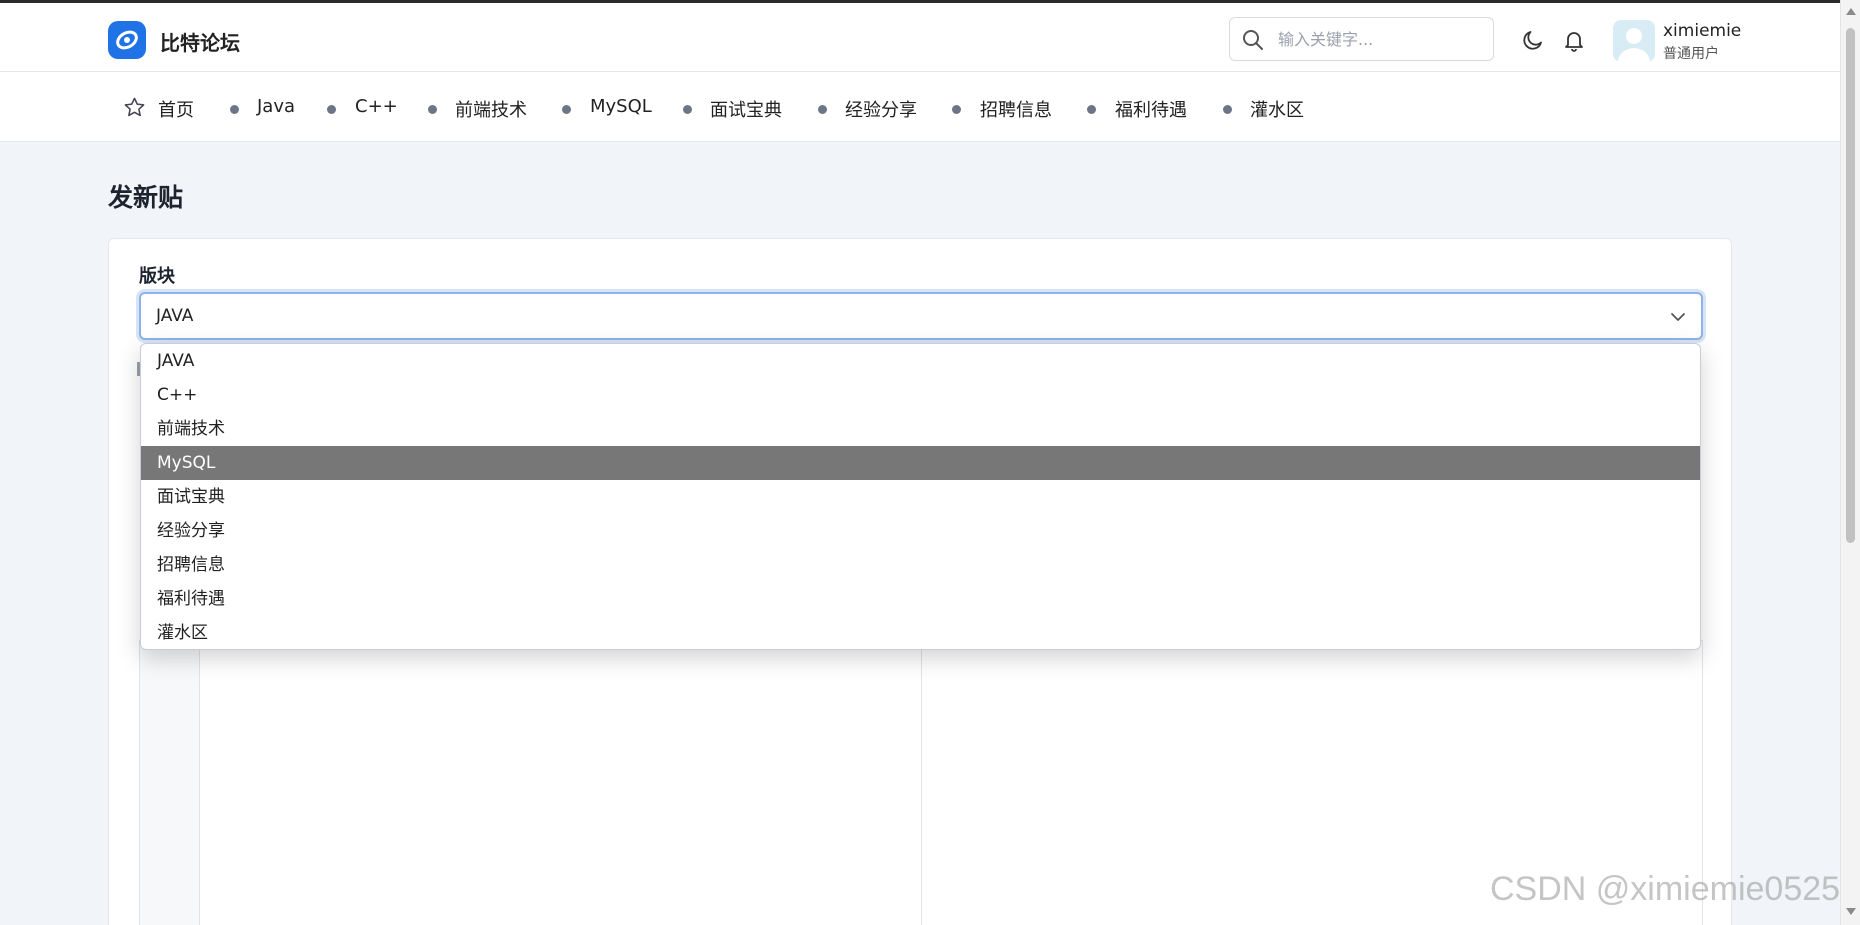 The image size is (1860, 925). Describe the element at coordinates (146, 197) in the screenshot. I see `page-title: 发新贴` at that location.